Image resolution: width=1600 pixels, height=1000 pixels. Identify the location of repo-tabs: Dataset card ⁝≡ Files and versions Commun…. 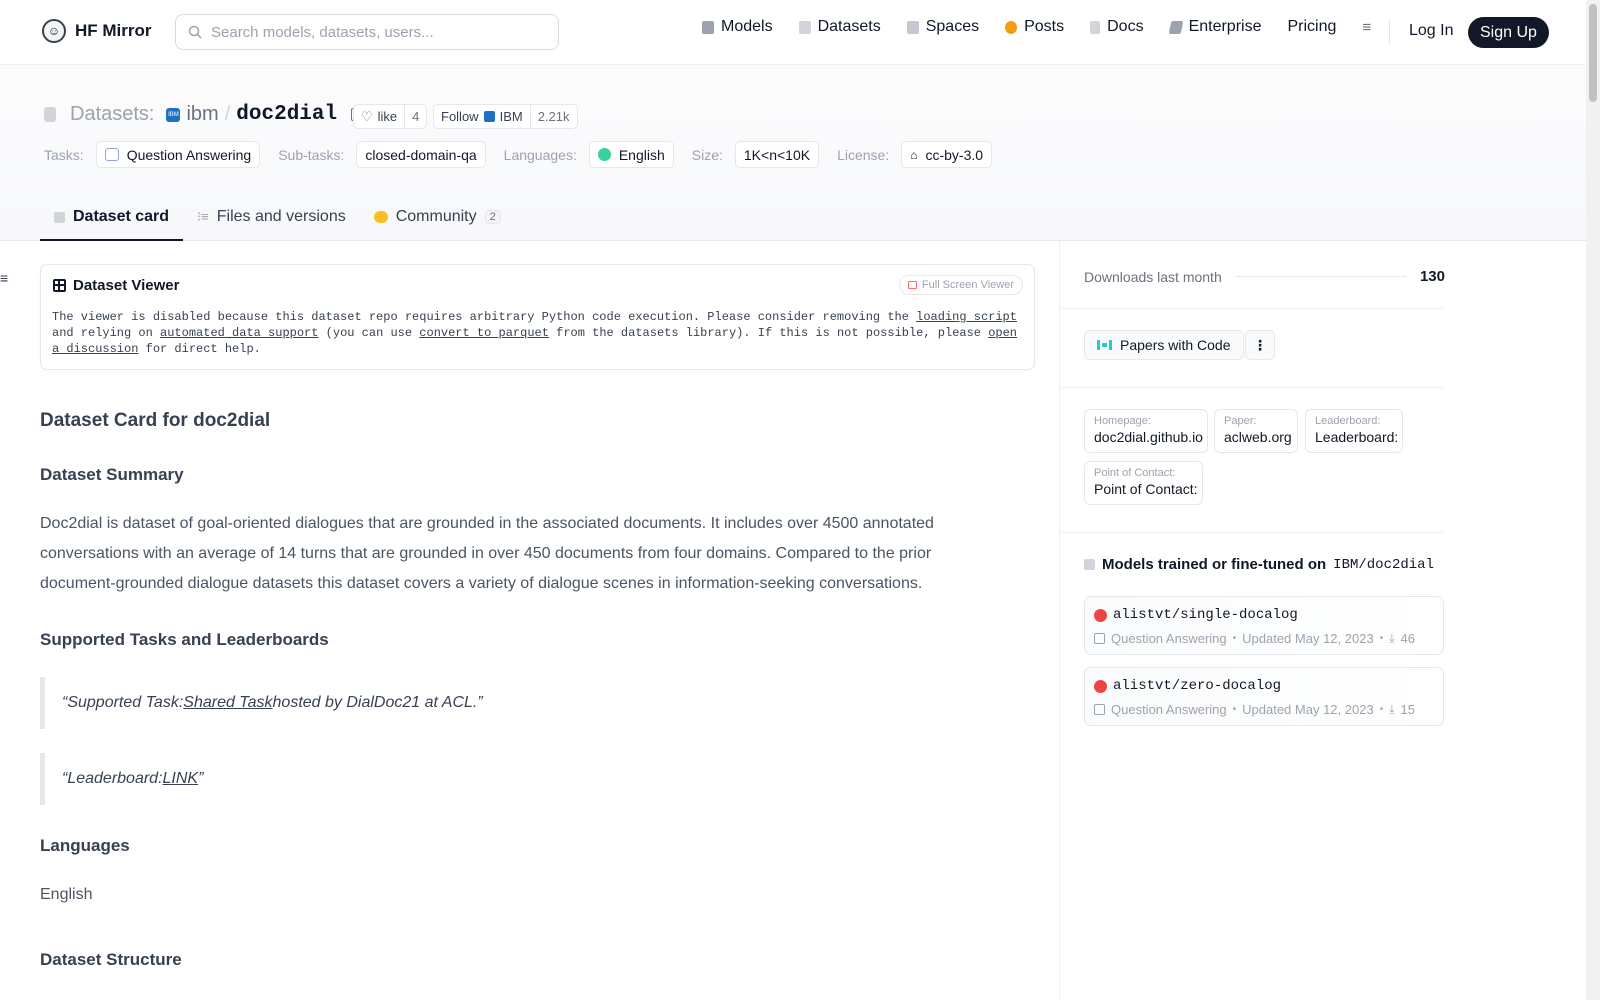
(277, 218).